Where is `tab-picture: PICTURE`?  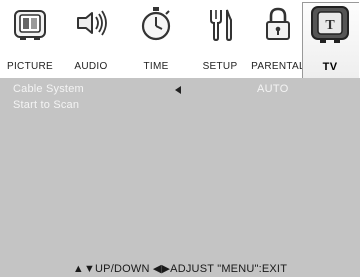 tab-picture: PICTURE is located at coordinates (30, 39).